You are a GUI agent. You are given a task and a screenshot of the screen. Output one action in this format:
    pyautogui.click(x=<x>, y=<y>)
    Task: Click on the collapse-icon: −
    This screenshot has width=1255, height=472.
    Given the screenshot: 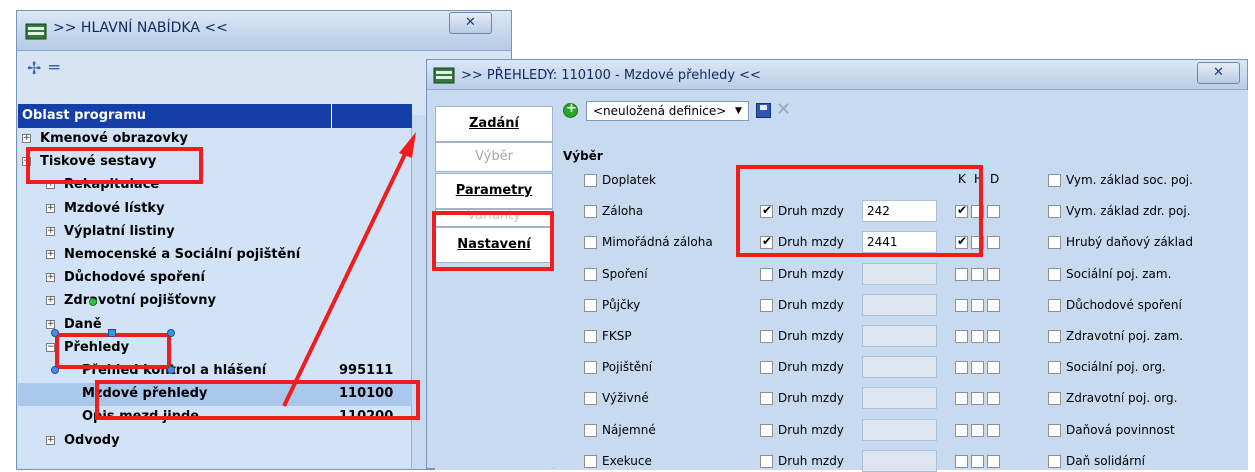 What is the action you would take?
    pyautogui.click(x=50, y=347)
    